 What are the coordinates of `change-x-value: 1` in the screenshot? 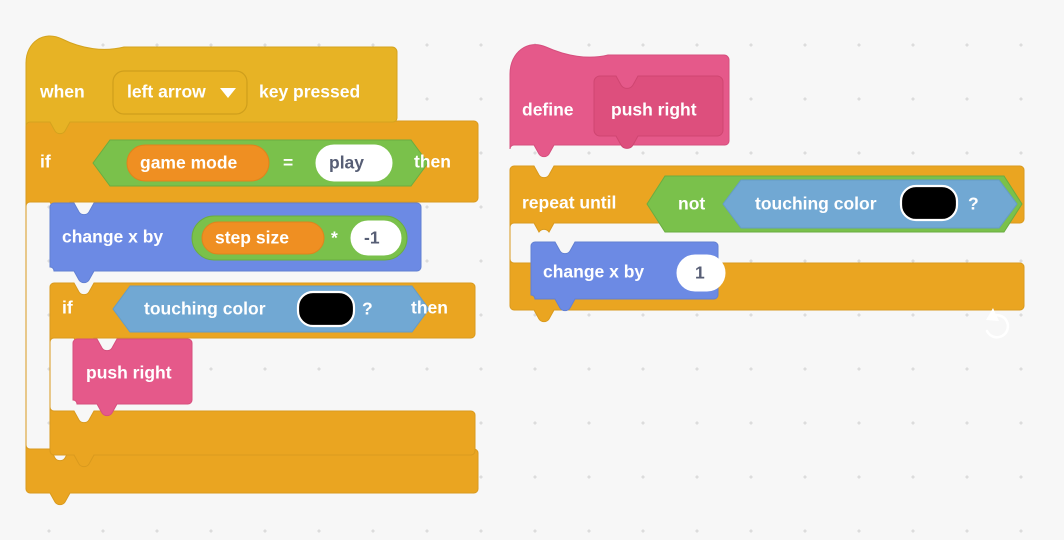 It's located at (700, 273).